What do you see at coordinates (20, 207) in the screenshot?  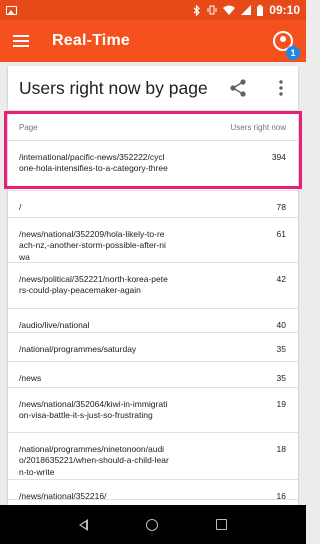 I see `row-page-path: /` at bounding box center [20, 207].